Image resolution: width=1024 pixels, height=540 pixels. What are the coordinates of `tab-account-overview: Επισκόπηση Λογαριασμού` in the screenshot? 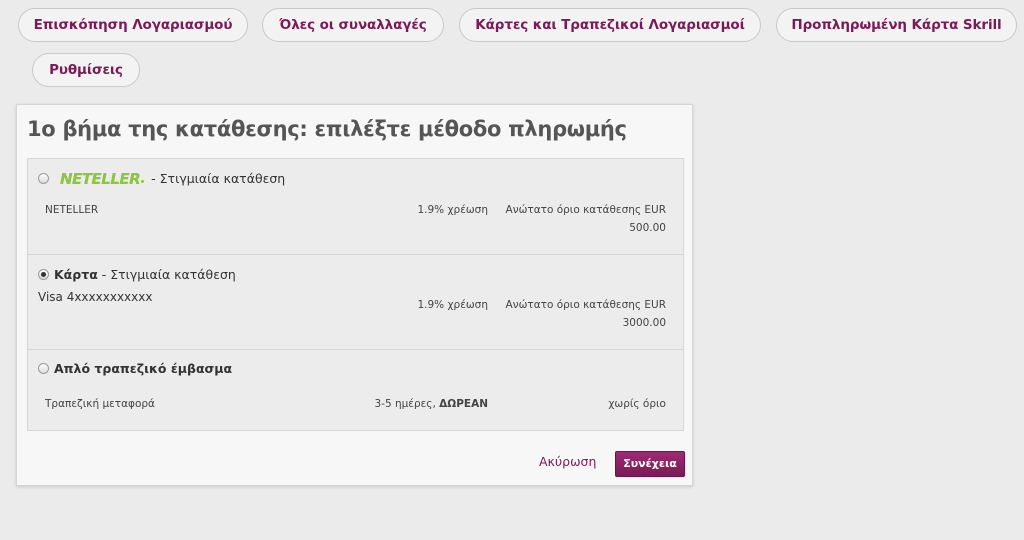 It's located at (133, 25).